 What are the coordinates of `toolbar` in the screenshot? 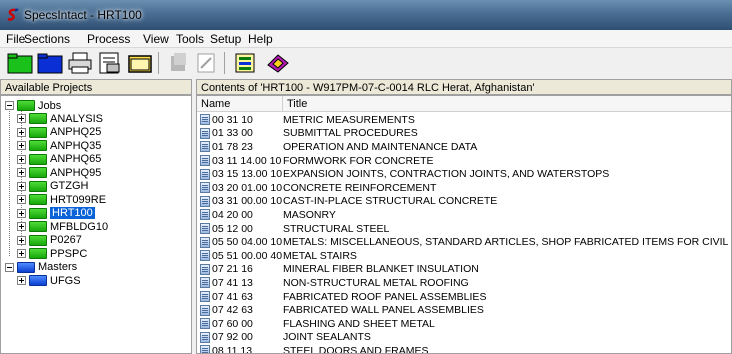 It's located at (366, 63).